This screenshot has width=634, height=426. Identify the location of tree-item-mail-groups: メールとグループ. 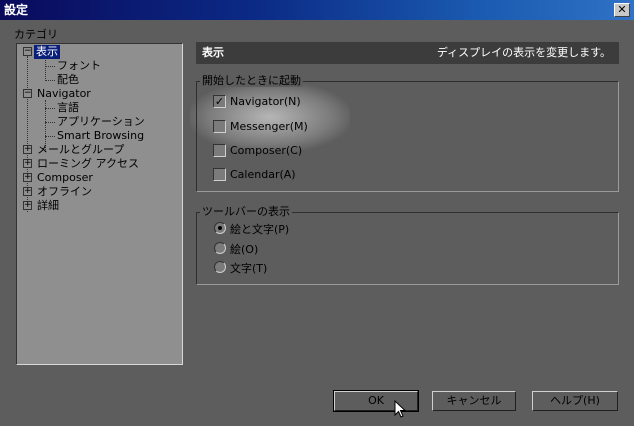
(80, 150).